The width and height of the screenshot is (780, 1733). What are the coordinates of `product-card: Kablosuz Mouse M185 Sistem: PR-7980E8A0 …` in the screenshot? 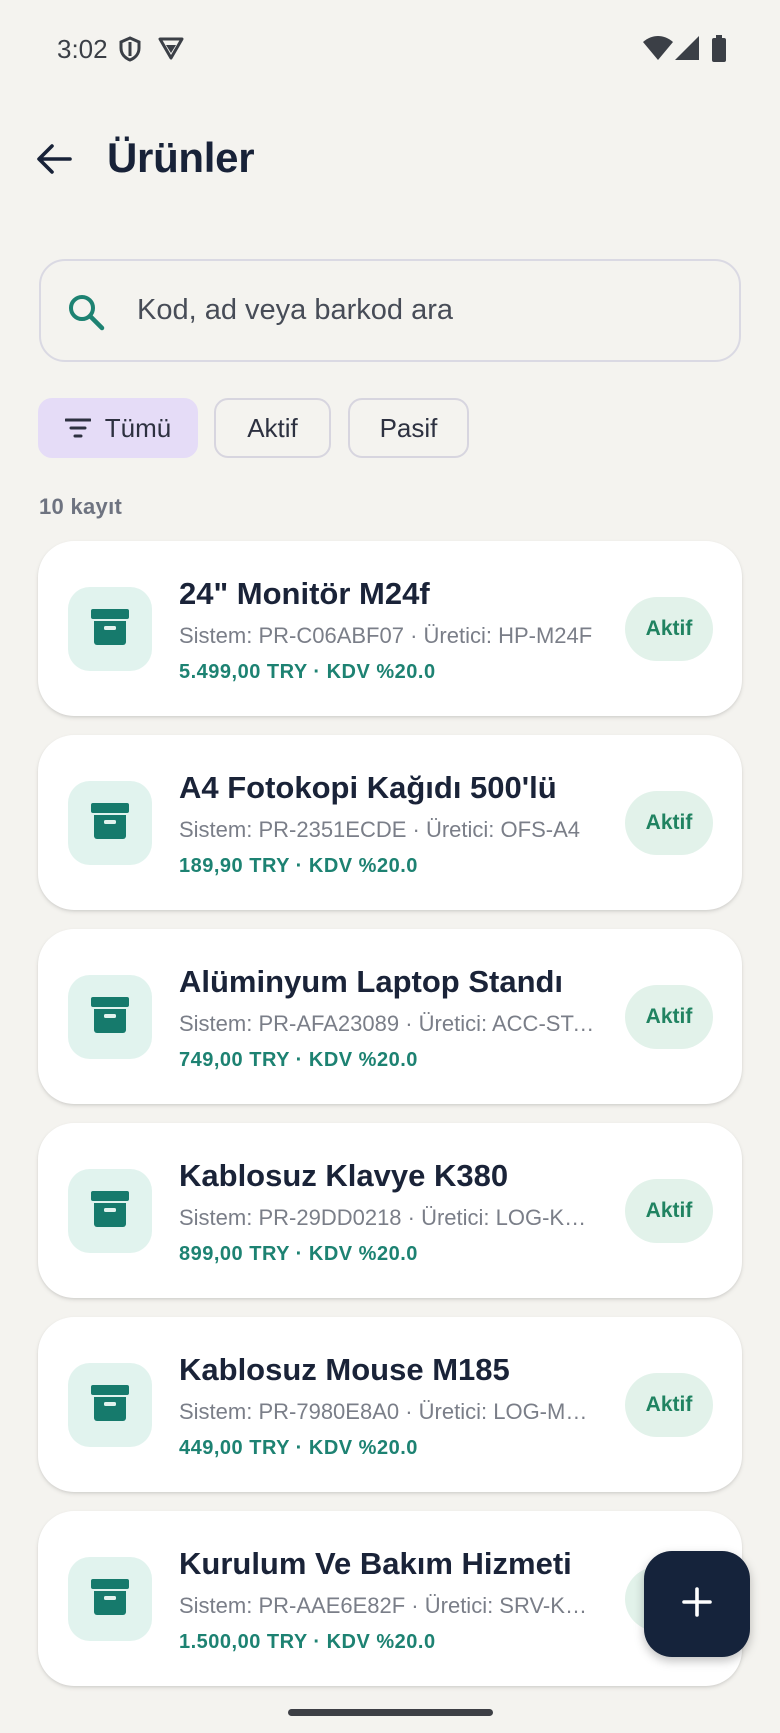 It's located at (390, 1404).